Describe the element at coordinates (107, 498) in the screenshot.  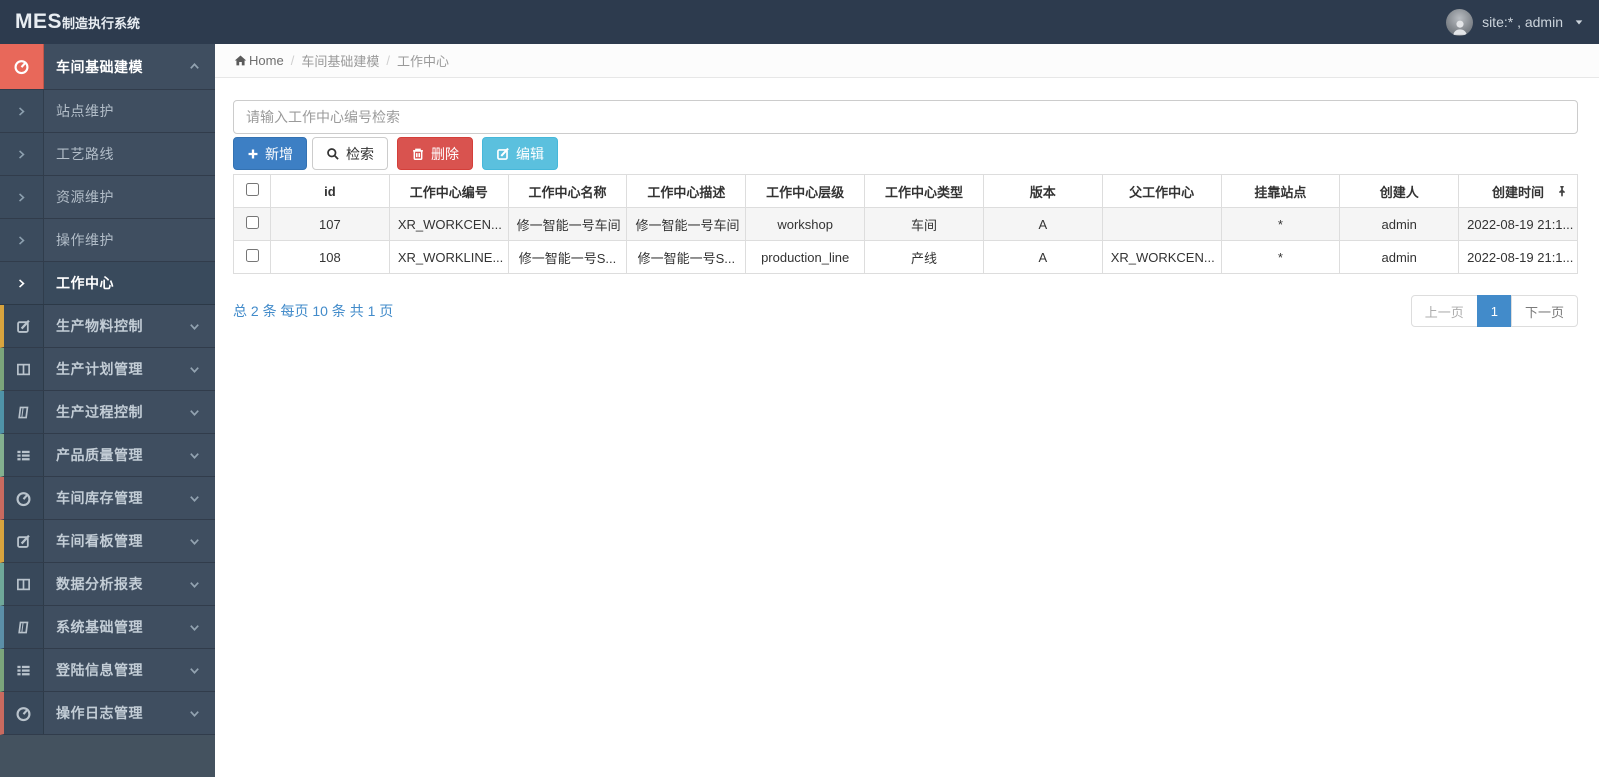
I see `sidebar-group-inventory-management: 车间库存管理` at that location.